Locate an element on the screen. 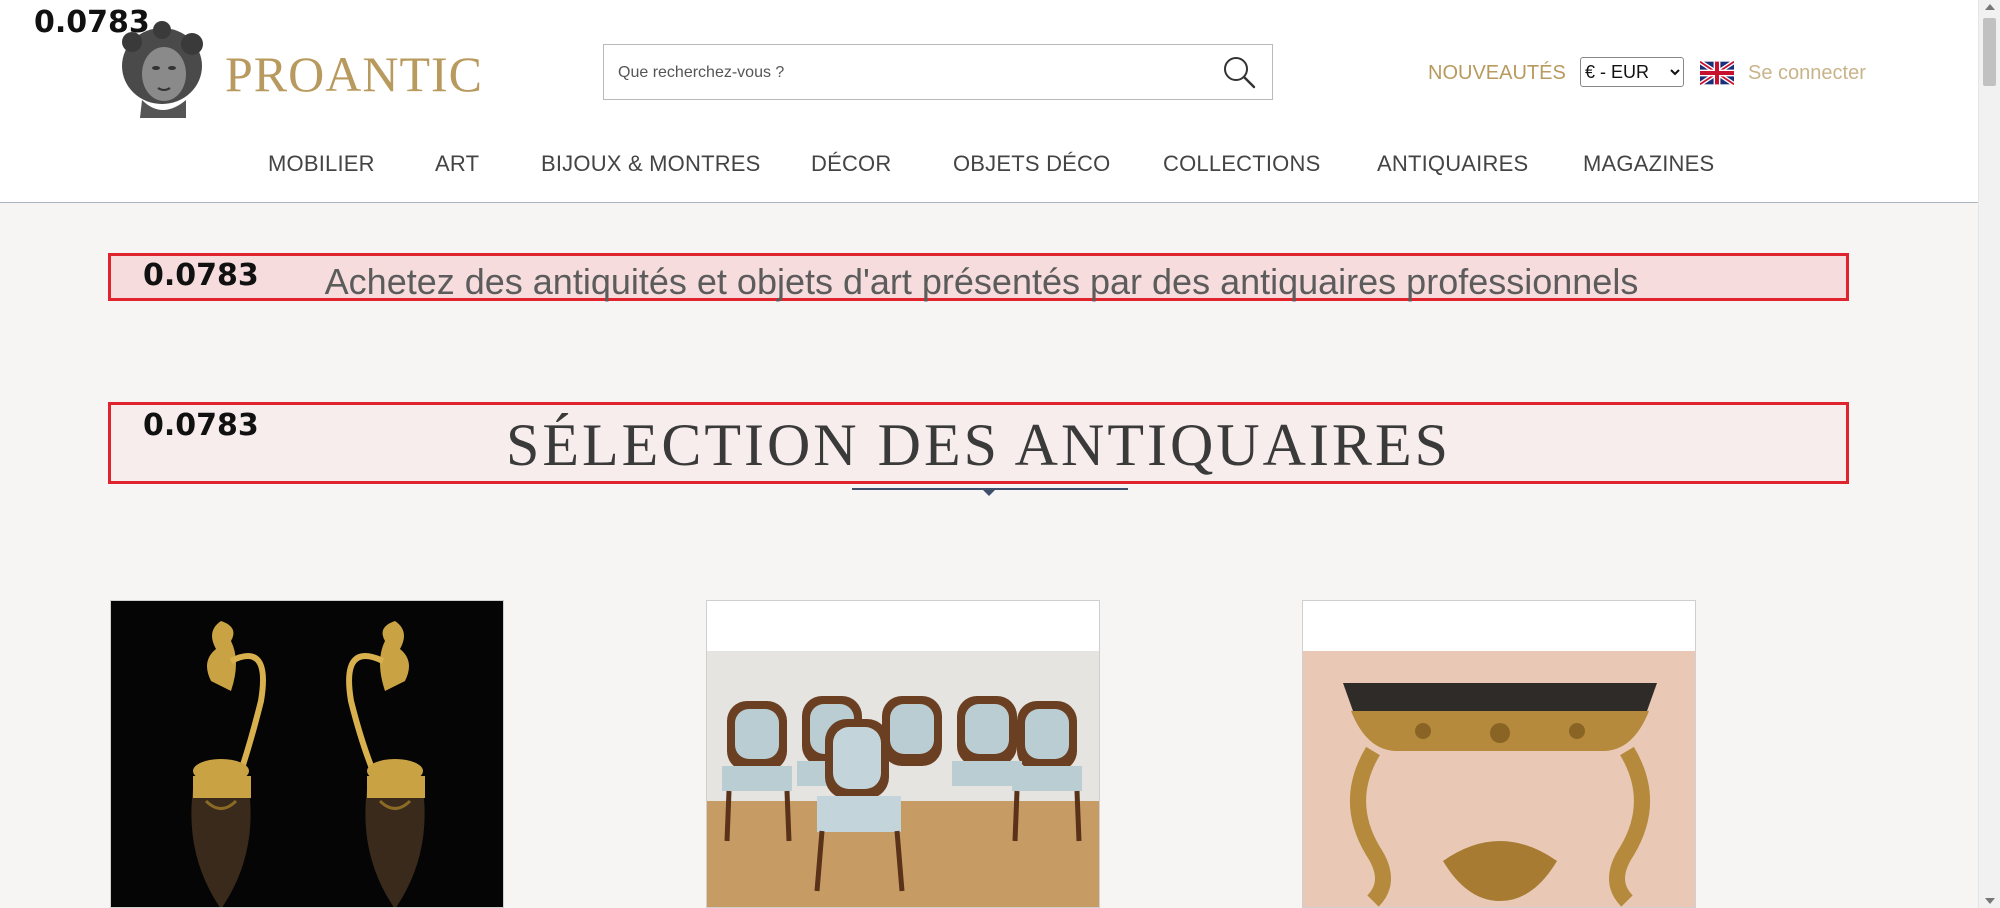 Image resolution: width=2000 pixels, height=908 pixels. product-card-ewers is located at coordinates (307, 754).